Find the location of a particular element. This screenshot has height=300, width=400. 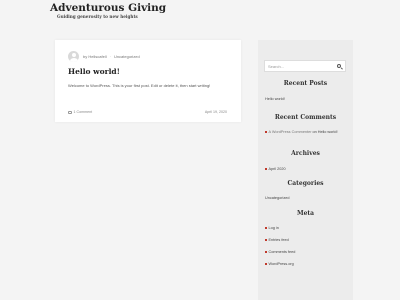

meta-item-wordpress-org: WordPress.org is located at coordinates (307, 264).